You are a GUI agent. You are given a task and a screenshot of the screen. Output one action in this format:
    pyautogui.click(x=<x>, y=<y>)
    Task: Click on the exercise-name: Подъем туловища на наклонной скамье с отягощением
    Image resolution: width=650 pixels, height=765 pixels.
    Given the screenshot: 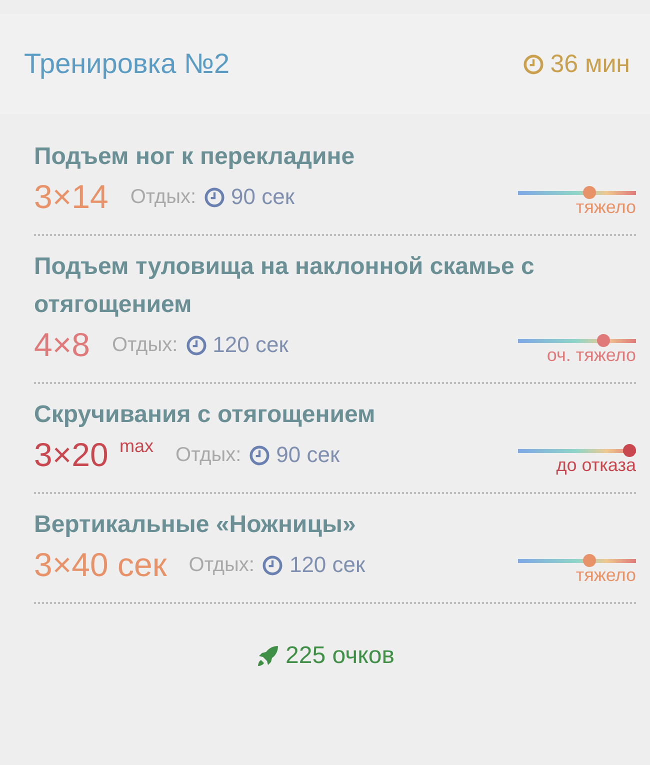 What is the action you would take?
    pyautogui.click(x=285, y=286)
    